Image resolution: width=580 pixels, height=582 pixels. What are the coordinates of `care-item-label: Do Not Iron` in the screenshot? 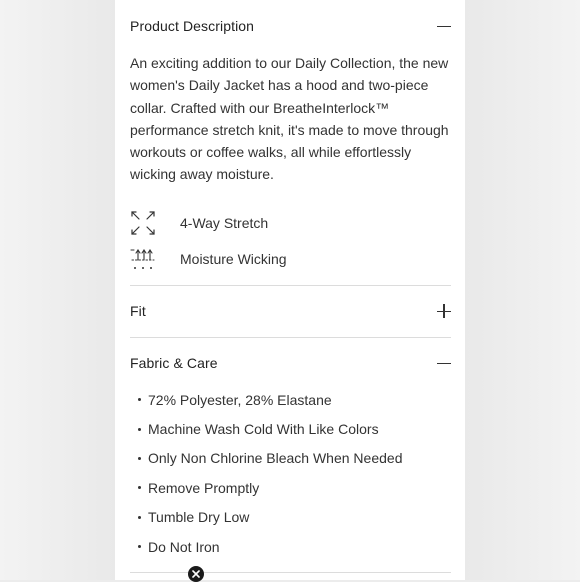 It's located at (184, 546).